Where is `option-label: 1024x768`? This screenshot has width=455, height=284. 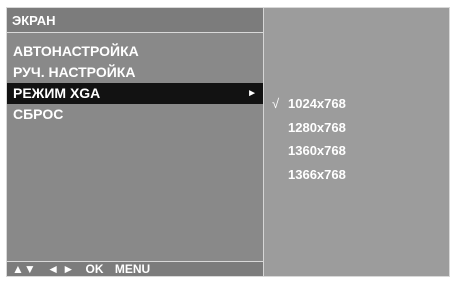
option-label: 1024x768 is located at coordinates (317, 103).